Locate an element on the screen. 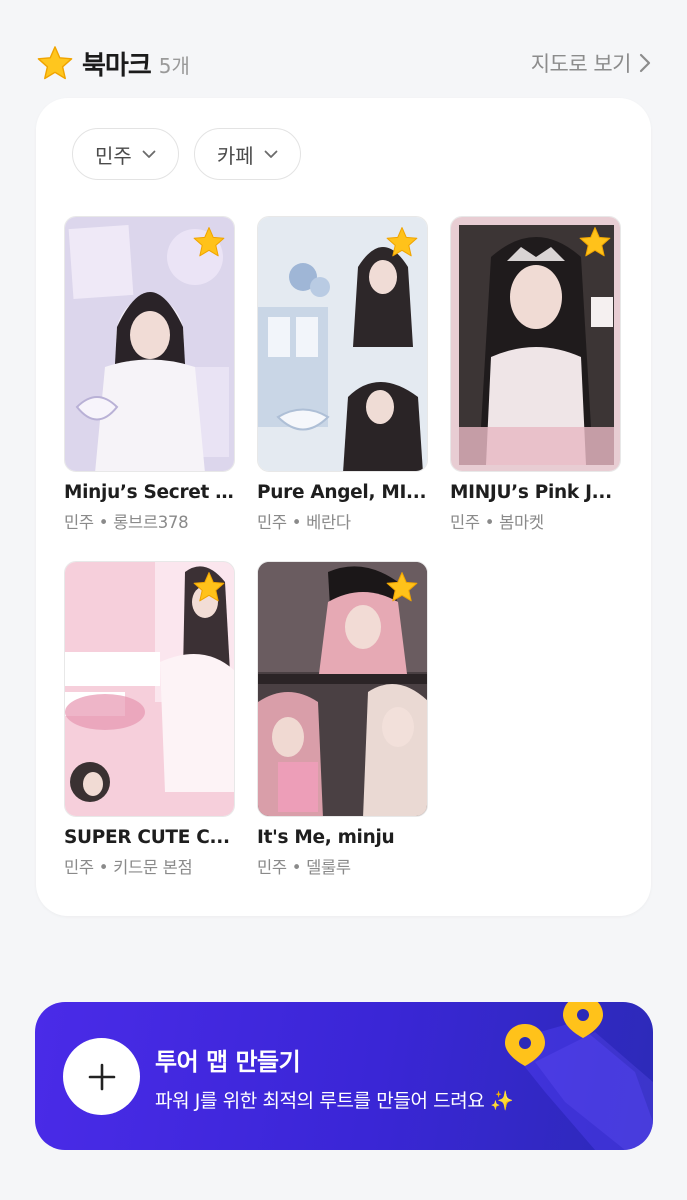 Image resolution: width=687 pixels, height=1200 pixels. view-on-map-label: 지도로 보기 is located at coordinates (581, 64).